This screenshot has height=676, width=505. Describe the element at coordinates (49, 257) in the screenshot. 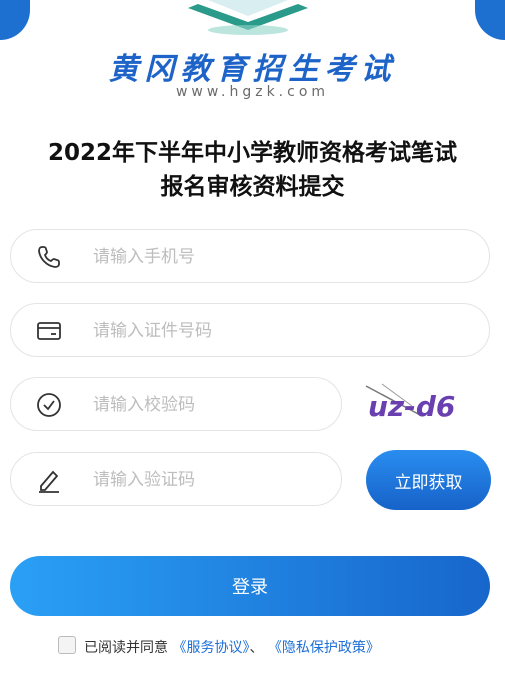

I see `phone-icon` at that location.